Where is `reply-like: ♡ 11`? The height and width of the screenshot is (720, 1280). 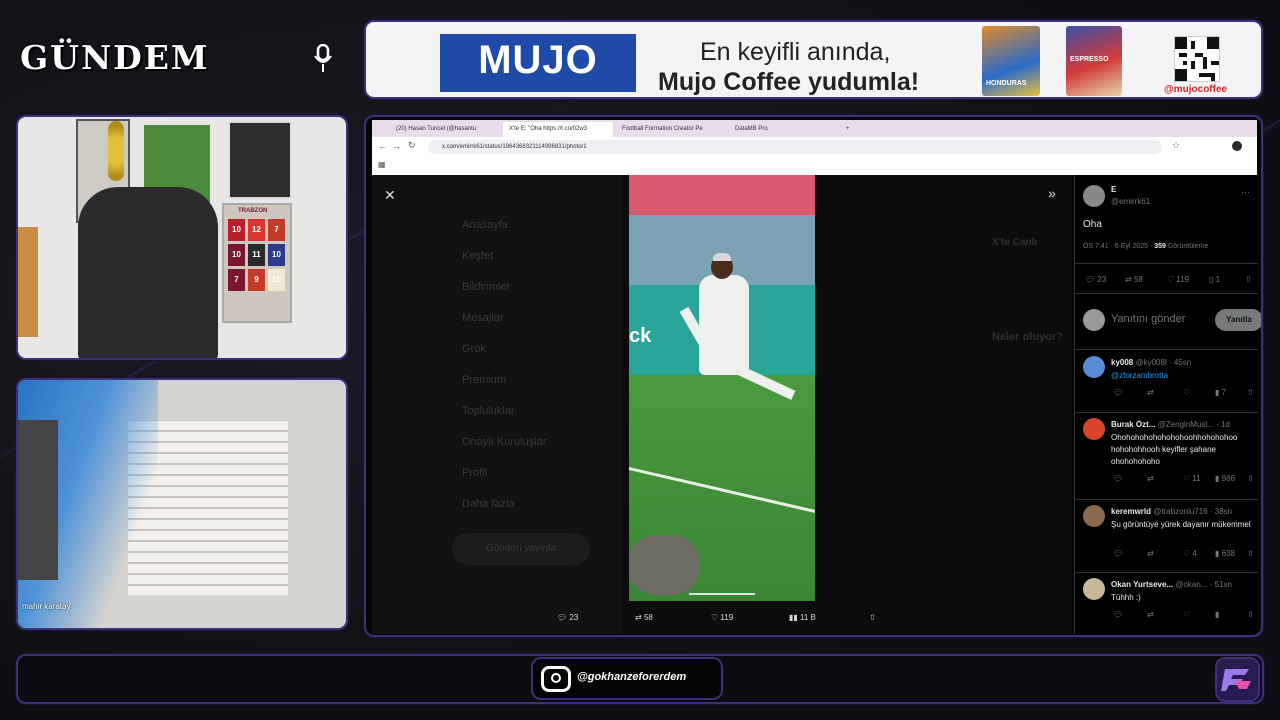
reply-like: ♡ 11 is located at coordinates (1192, 478).